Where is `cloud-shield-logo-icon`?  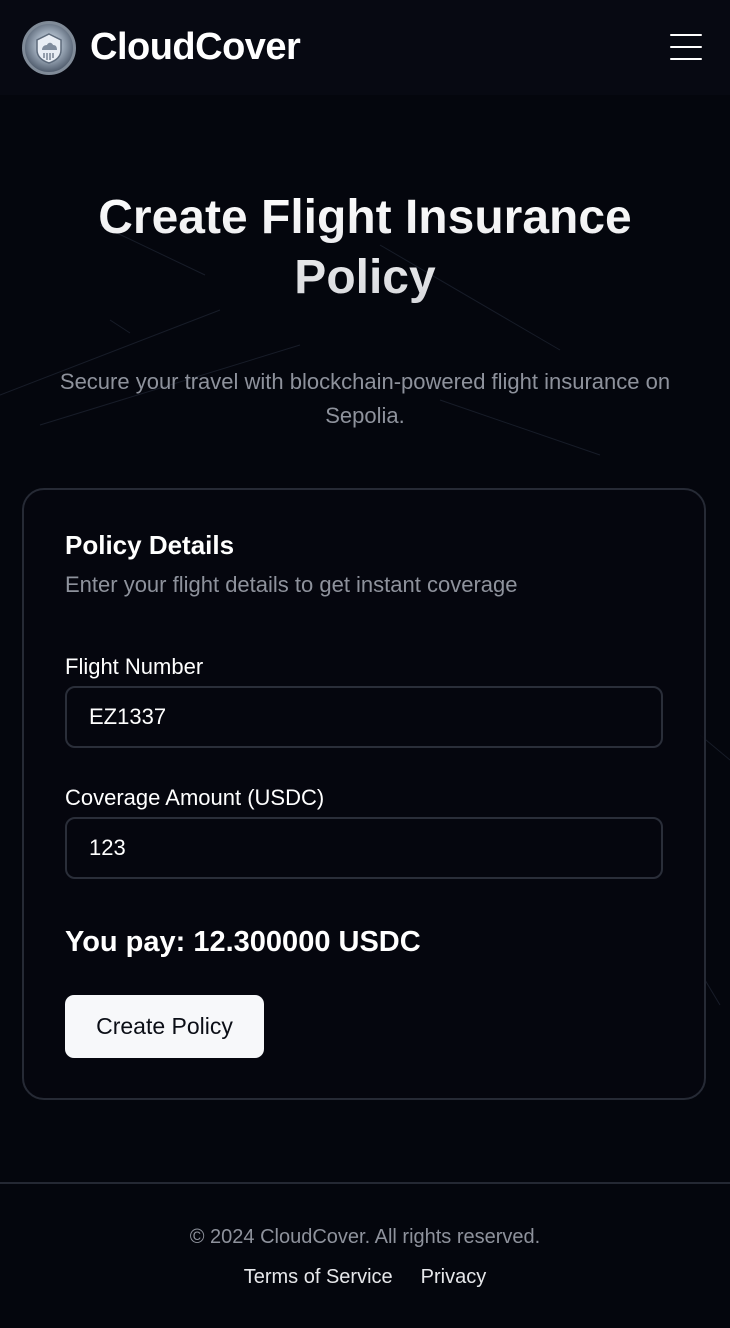
cloud-shield-logo-icon is located at coordinates (49, 47).